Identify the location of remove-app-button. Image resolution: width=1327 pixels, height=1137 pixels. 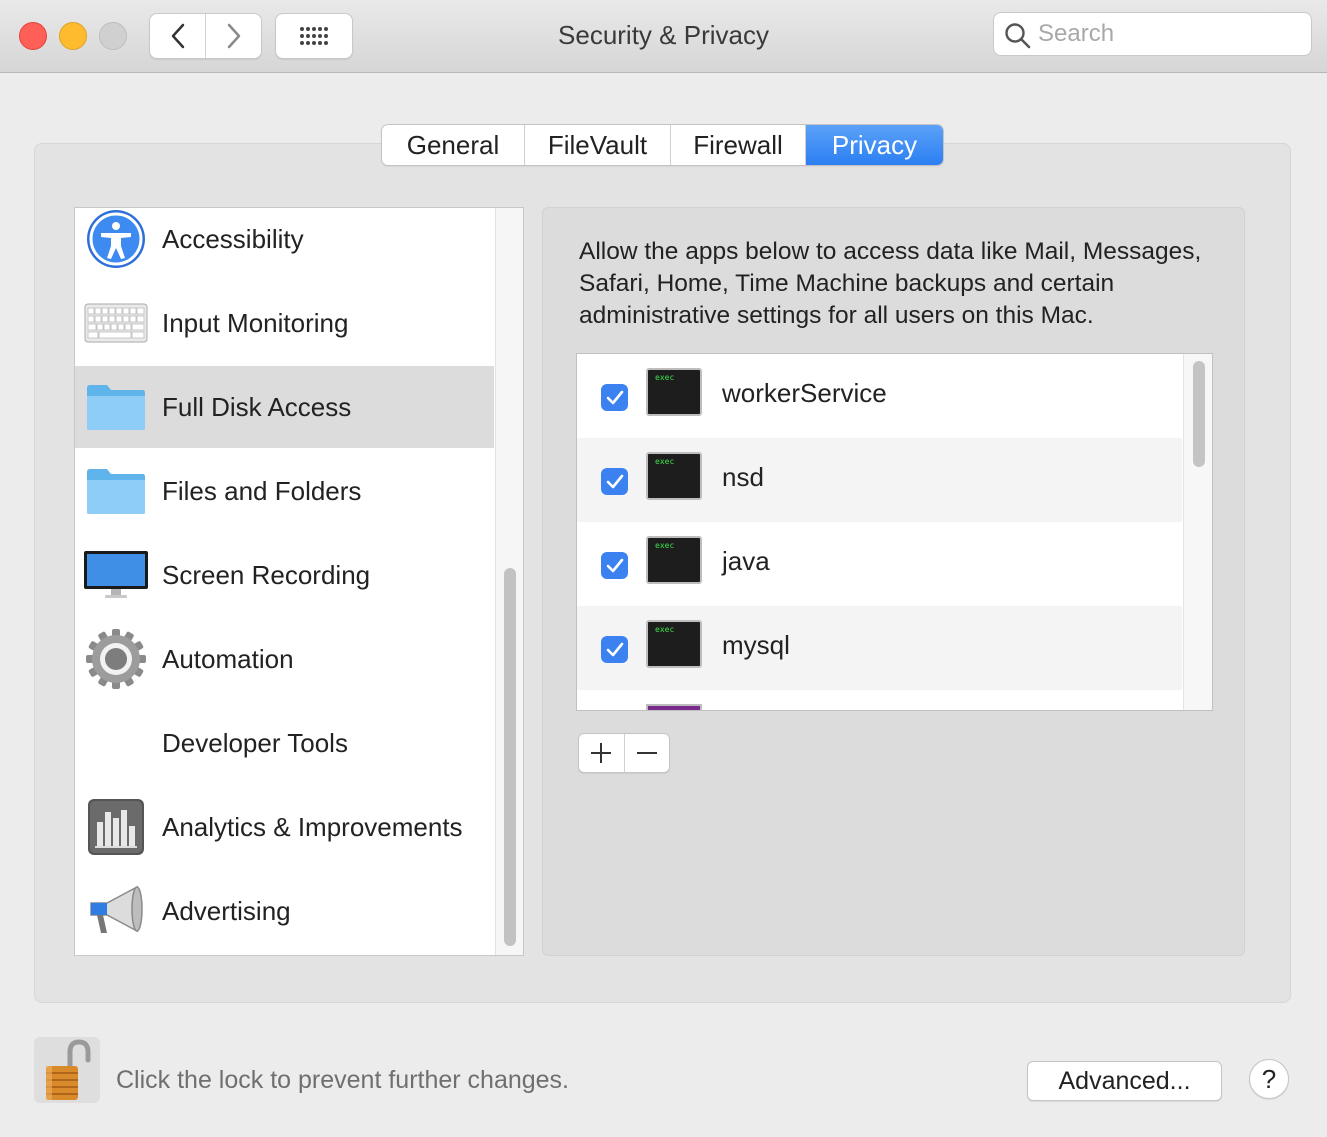
(647, 753).